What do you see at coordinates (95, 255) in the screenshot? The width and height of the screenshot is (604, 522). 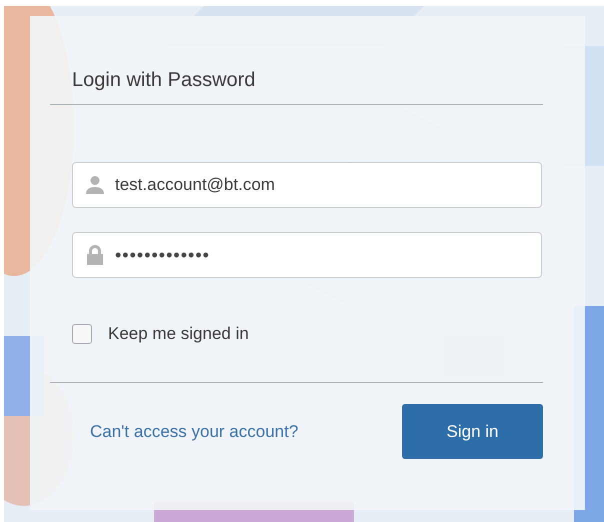 I see `lock-icon` at bounding box center [95, 255].